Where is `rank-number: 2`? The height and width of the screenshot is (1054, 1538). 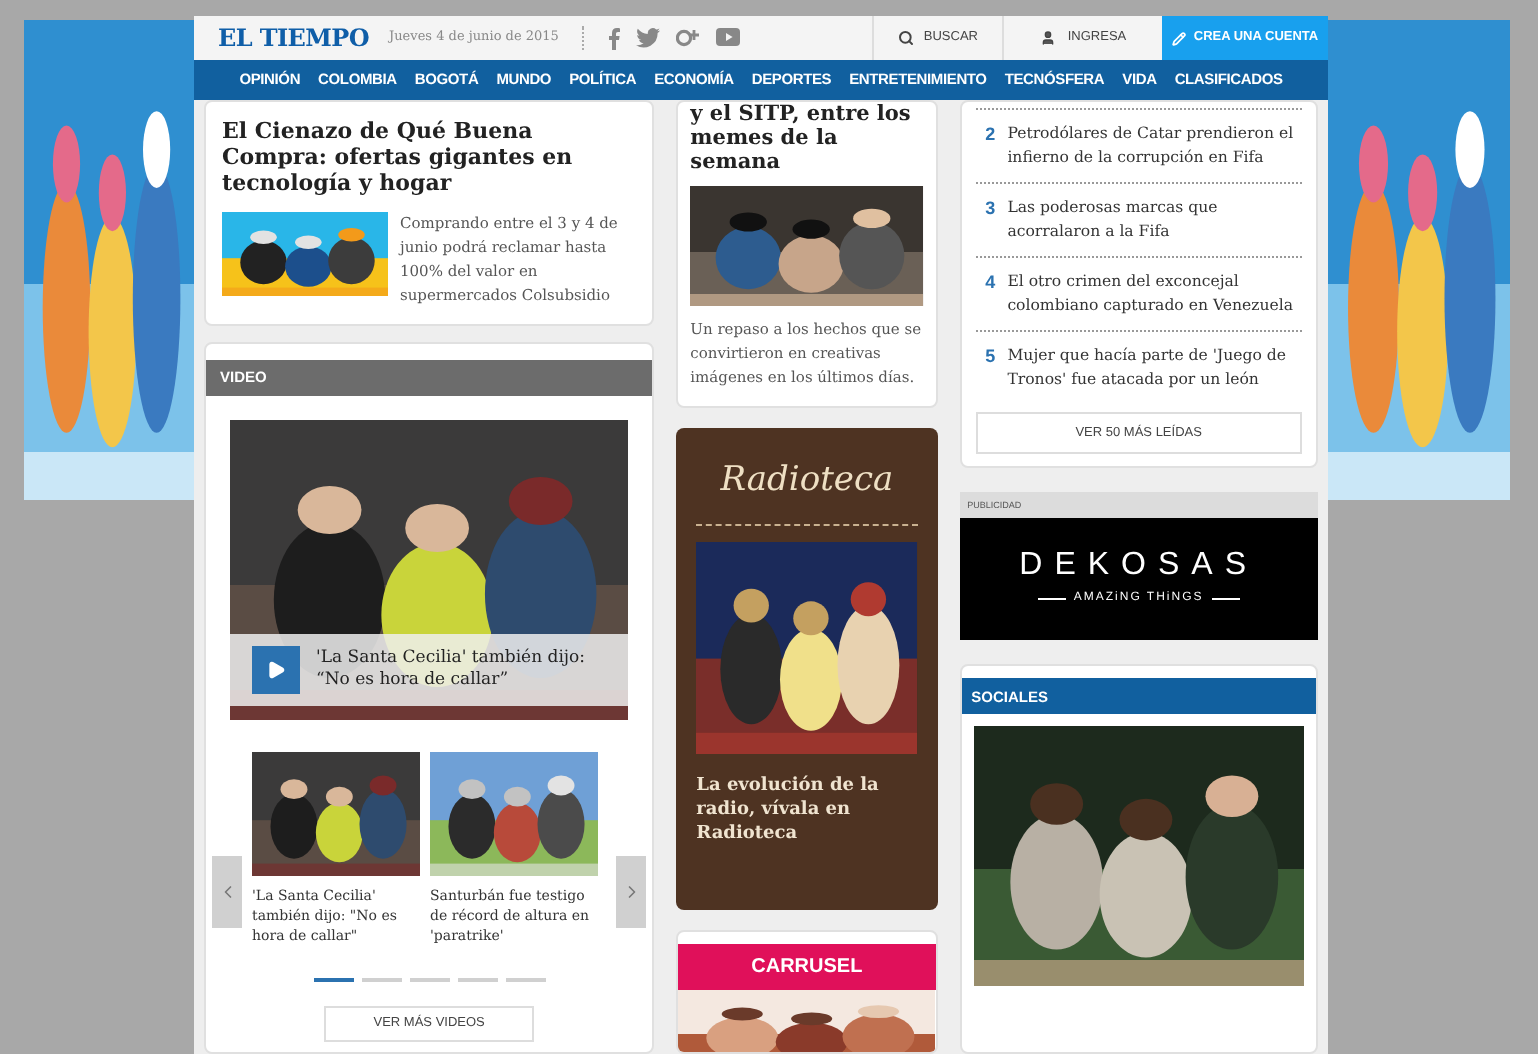
rank-number: 2 is located at coordinates (990, 135).